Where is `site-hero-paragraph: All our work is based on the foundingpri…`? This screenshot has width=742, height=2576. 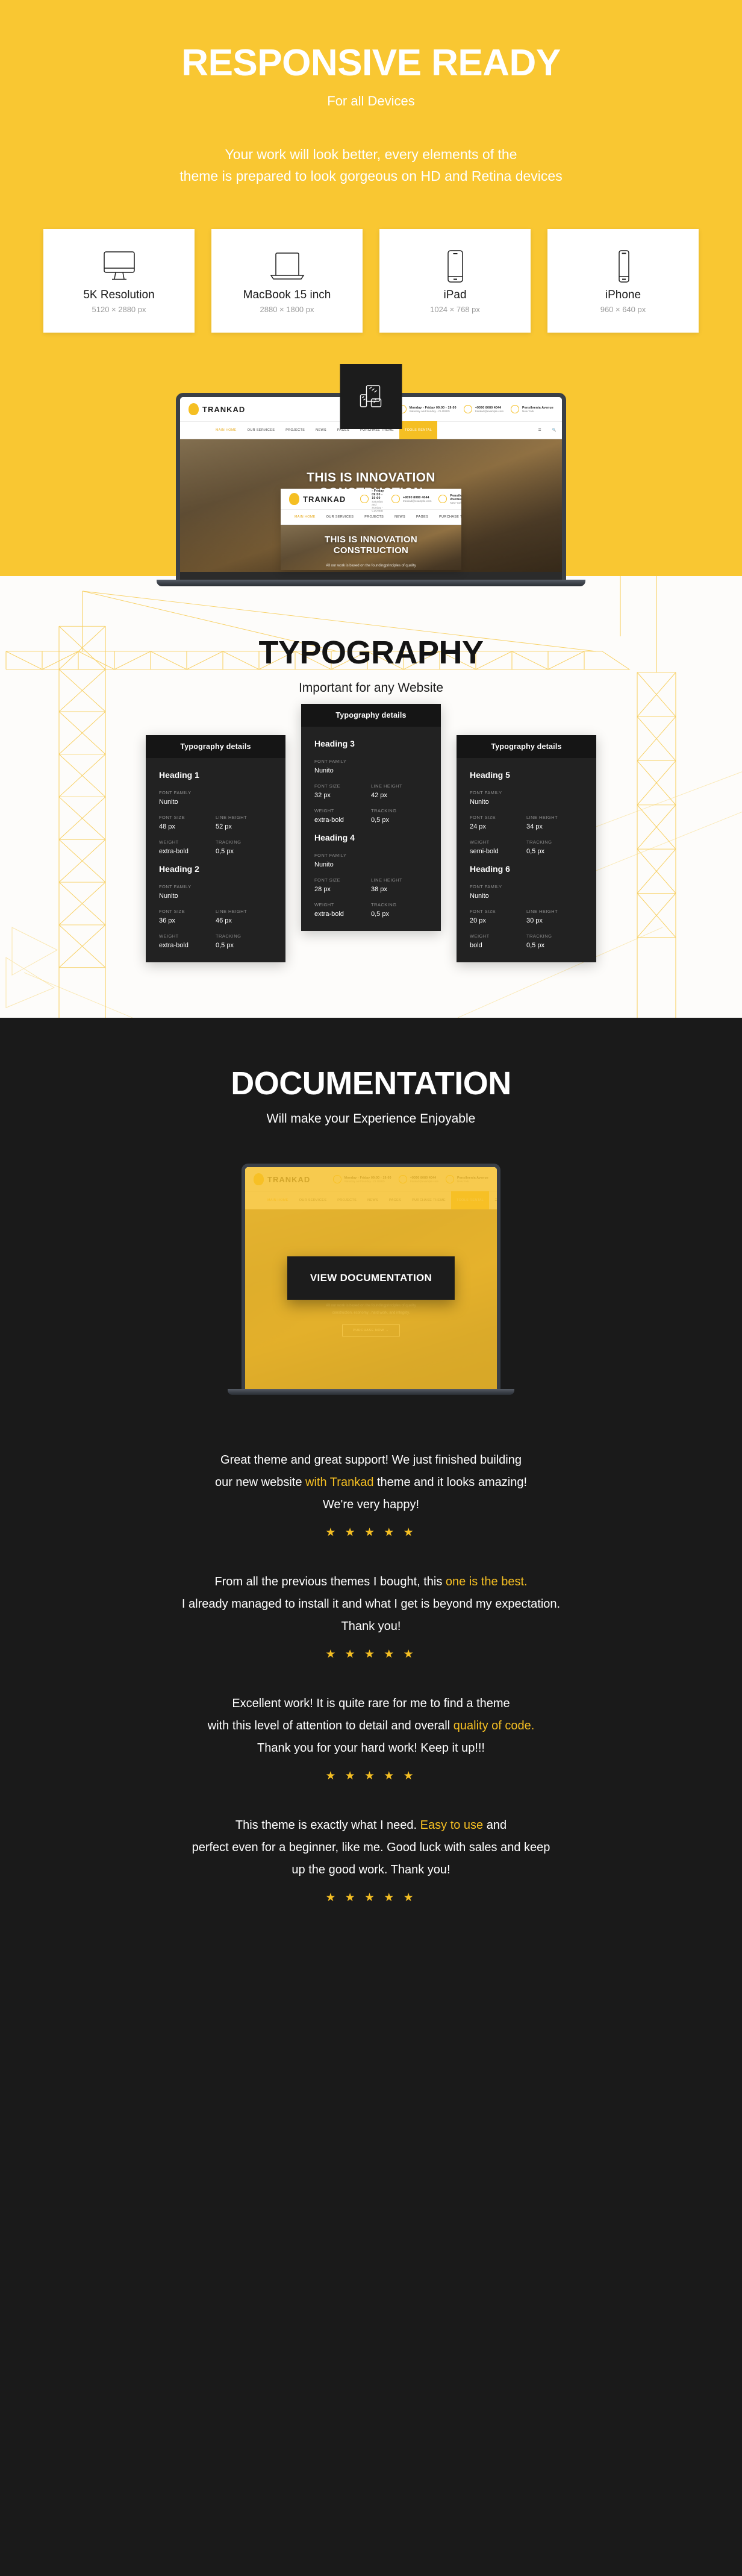 site-hero-paragraph: All our work is based on the foundingpri… is located at coordinates (371, 567).